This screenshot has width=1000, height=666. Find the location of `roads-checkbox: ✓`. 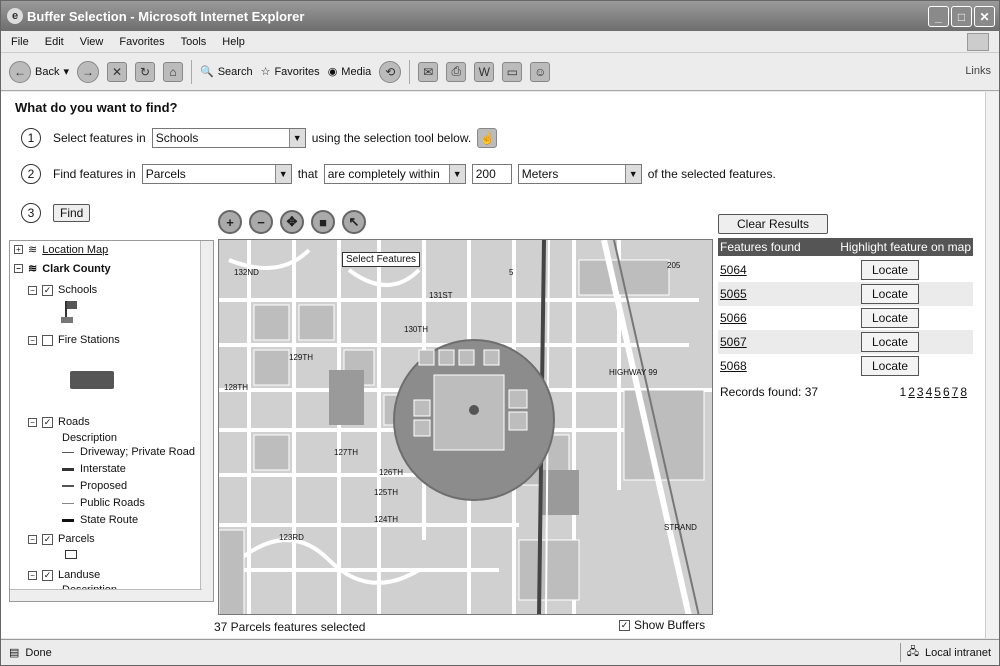

roads-checkbox: ✓ is located at coordinates (47, 422).